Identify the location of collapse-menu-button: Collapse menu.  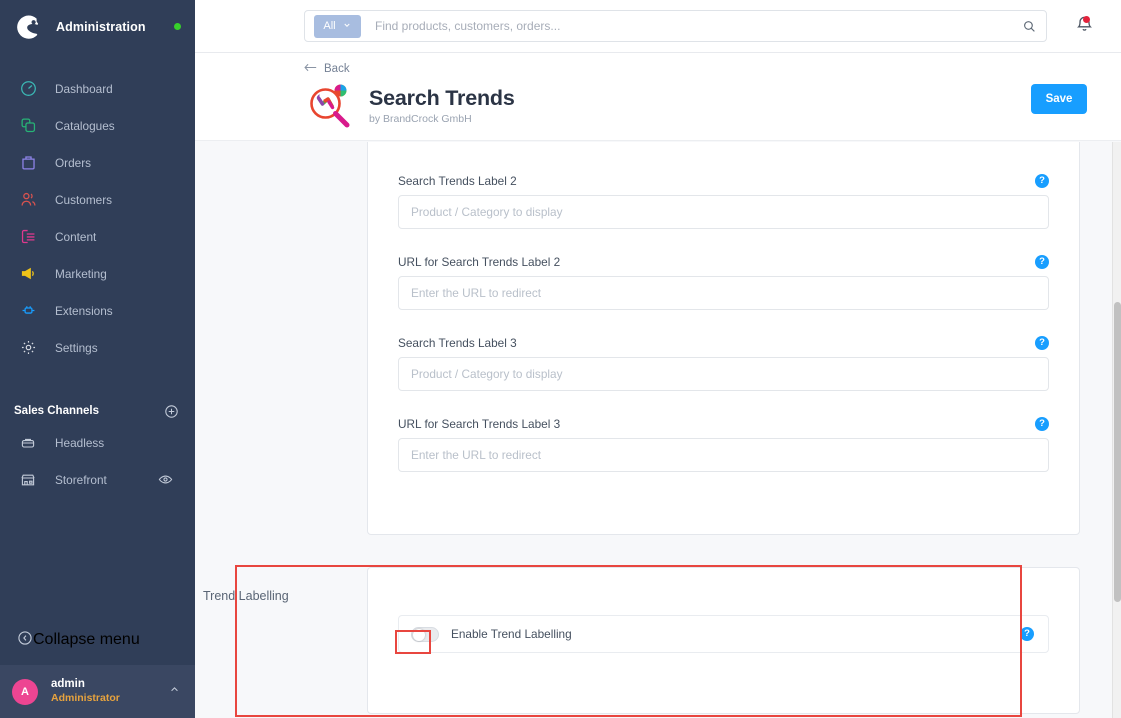
(97, 640).